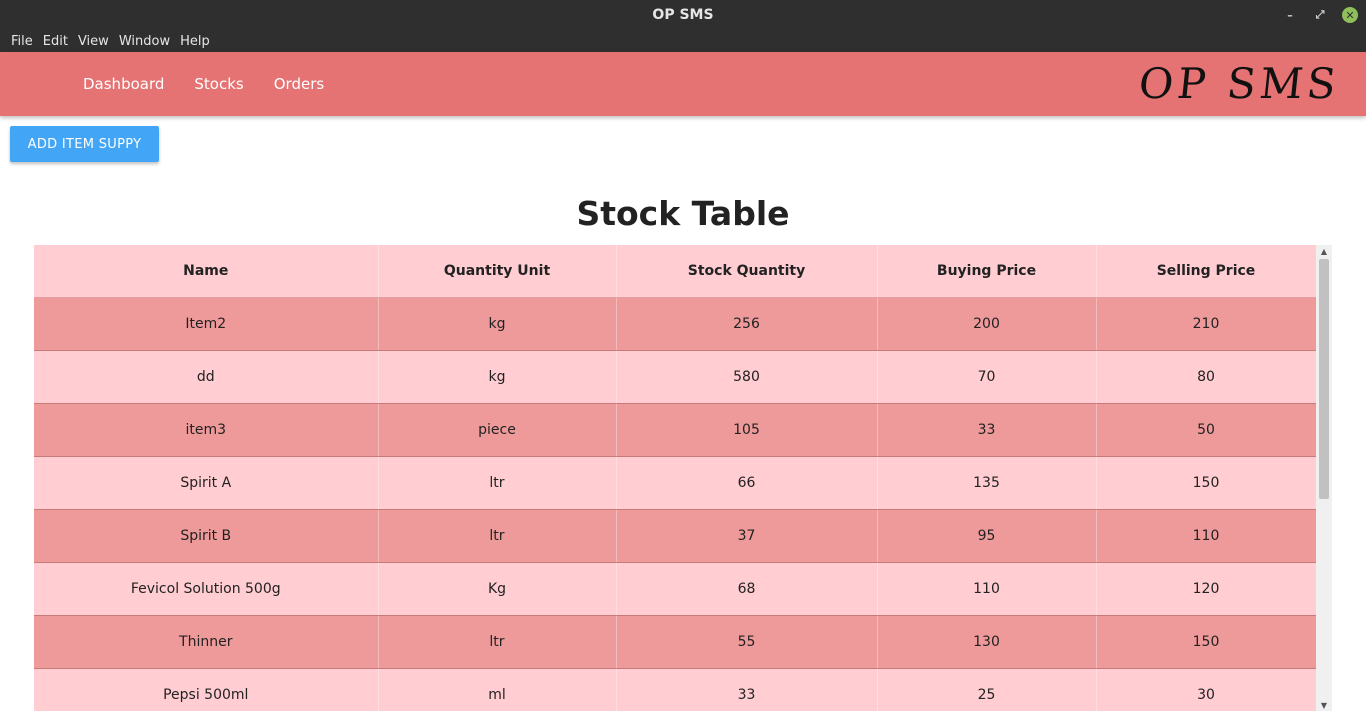 The height and width of the screenshot is (726, 1366). I want to click on cell-buying-price: 135, so click(987, 483).